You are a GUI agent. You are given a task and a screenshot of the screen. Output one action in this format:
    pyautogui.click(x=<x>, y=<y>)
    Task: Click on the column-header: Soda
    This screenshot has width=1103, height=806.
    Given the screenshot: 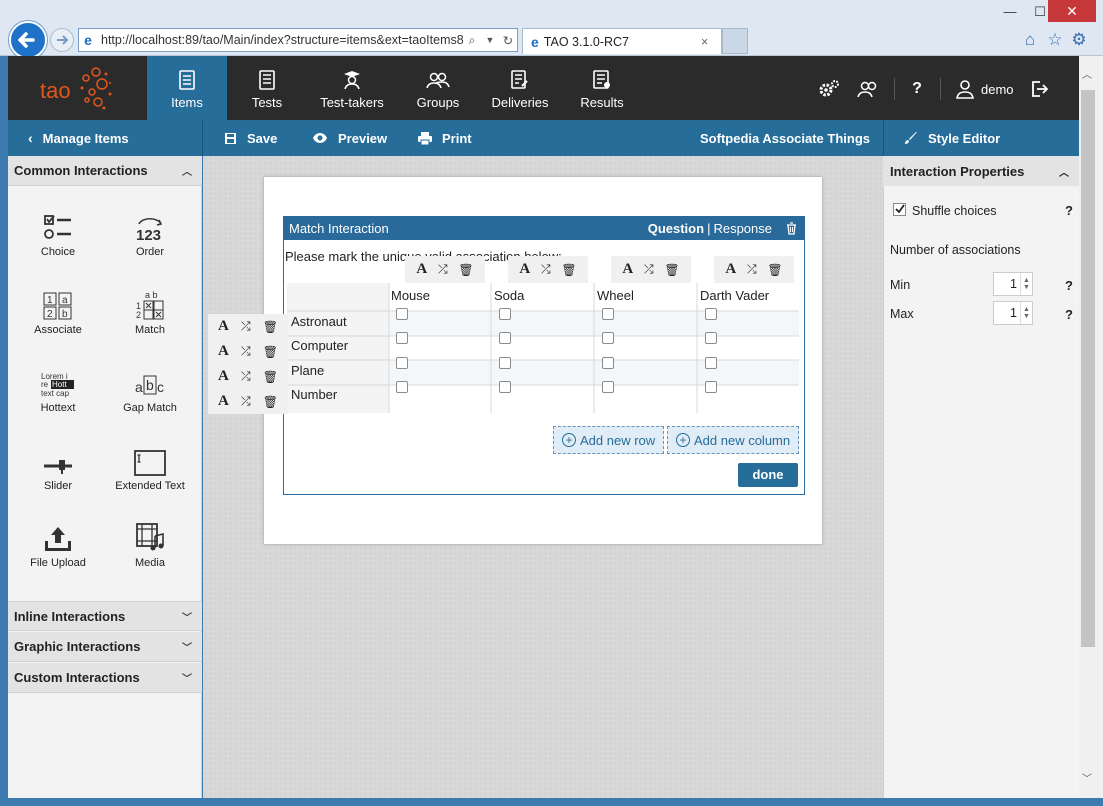 What is the action you would take?
    pyautogui.click(x=509, y=295)
    